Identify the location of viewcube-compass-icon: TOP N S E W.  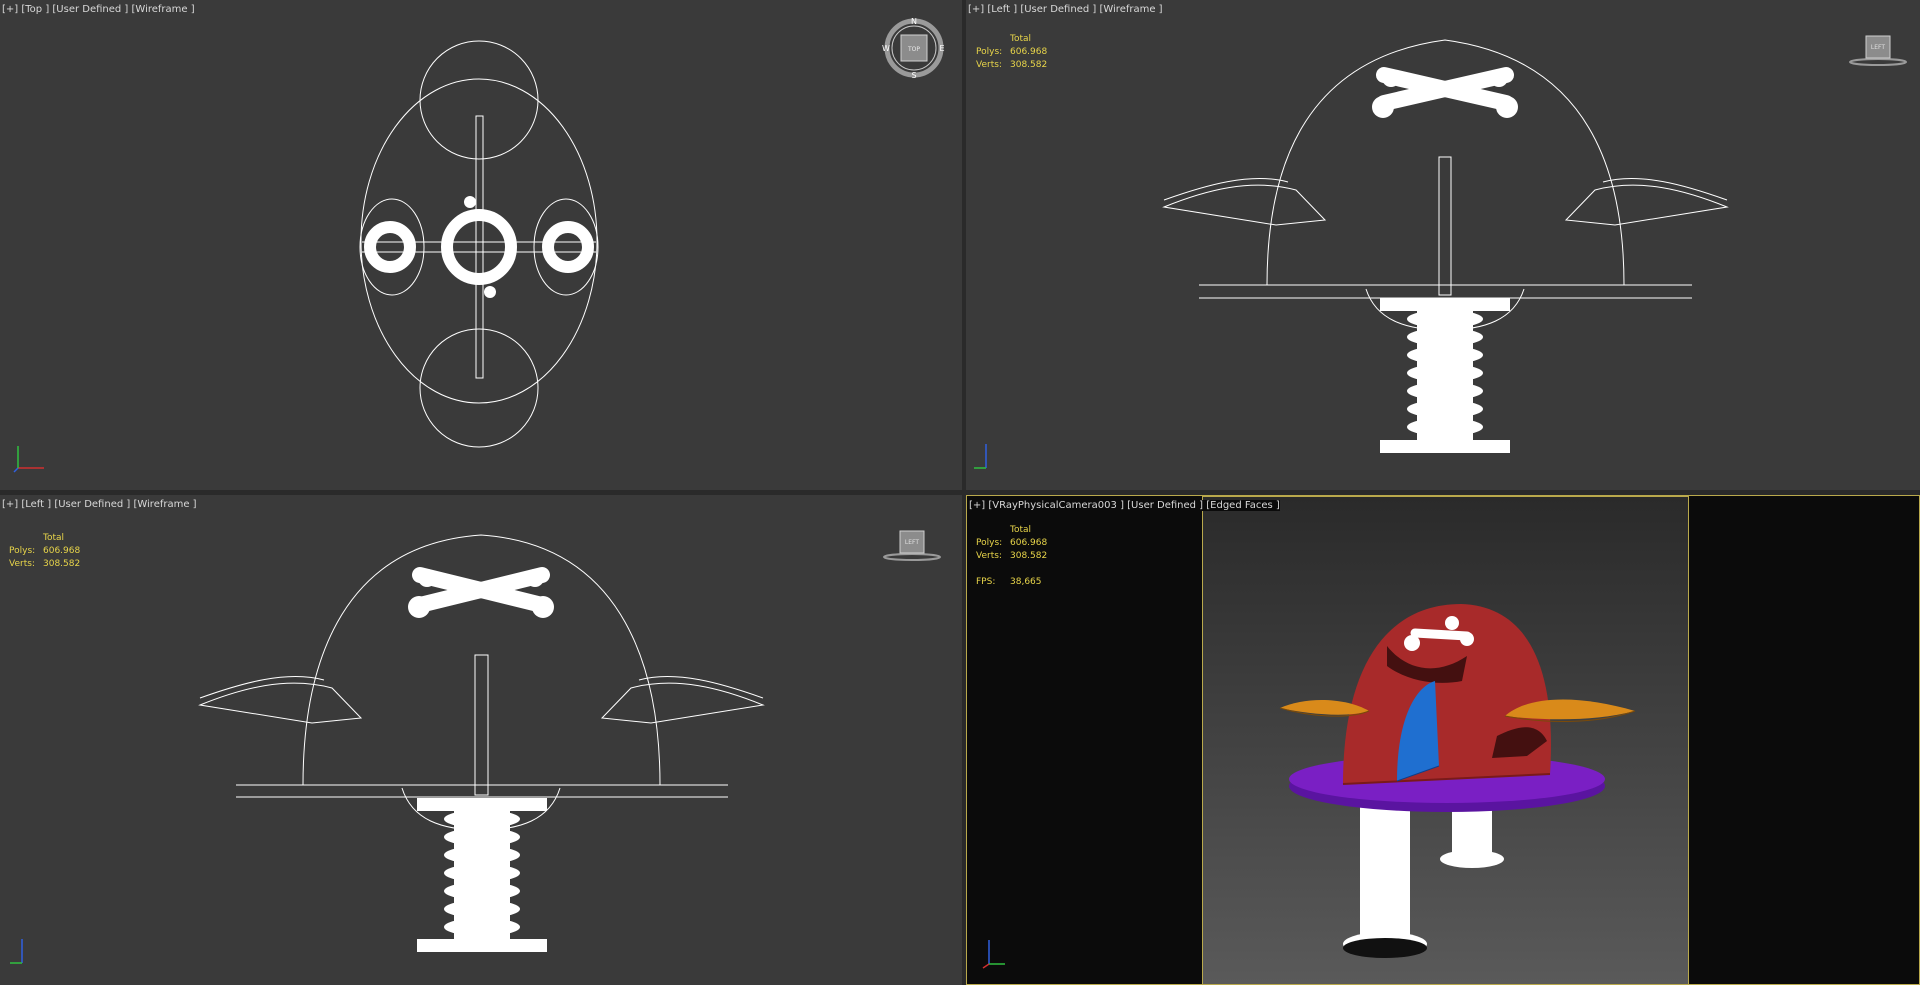
(914, 48).